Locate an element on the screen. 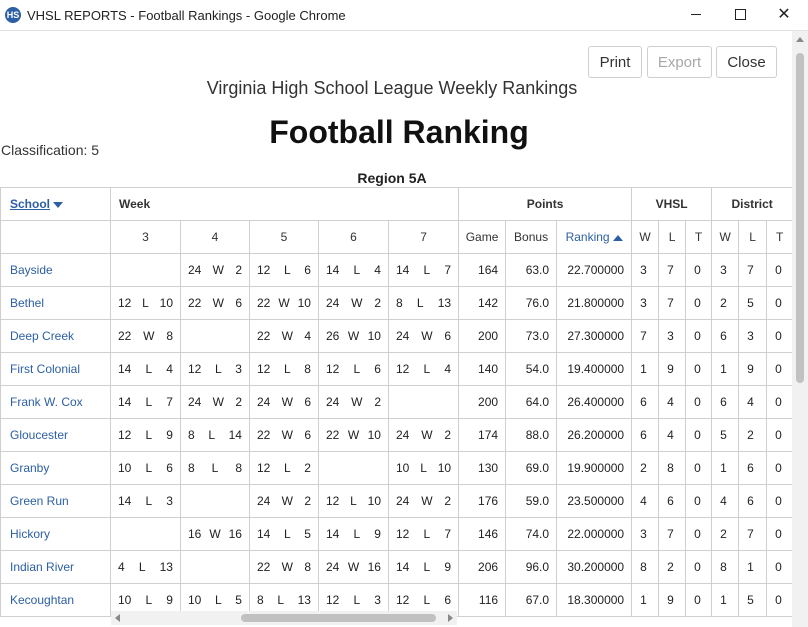 This screenshot has width=808, height=627. week-6-header: 6 is located at coordinates (353, 237).